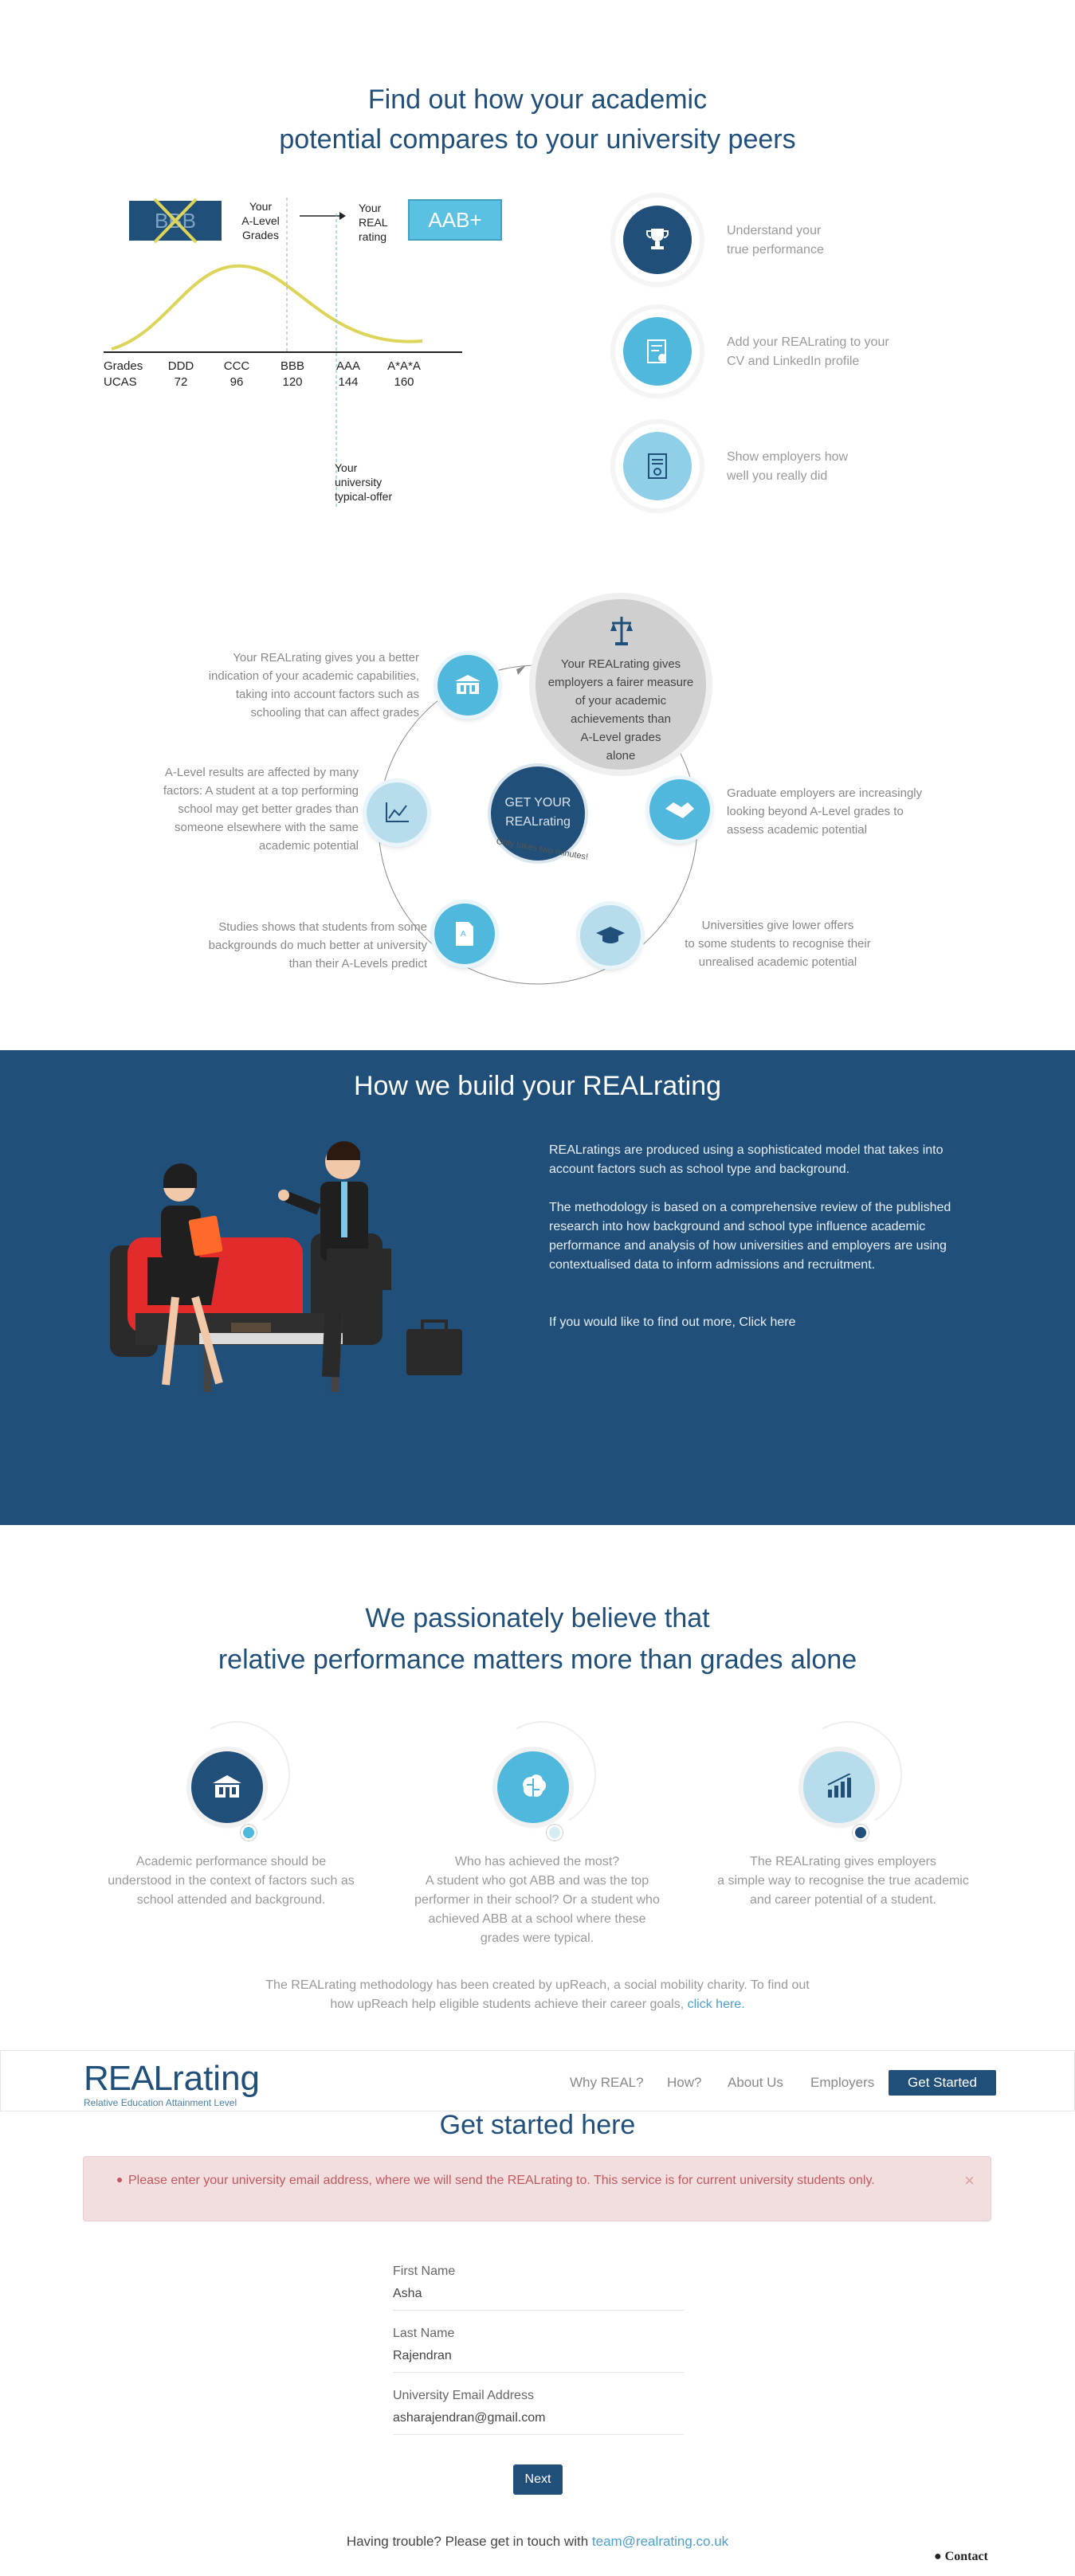 Image resolution: width=1075 pixels, height=2576 pixels. I want to click on bullet-icon, so click(119, 2180).